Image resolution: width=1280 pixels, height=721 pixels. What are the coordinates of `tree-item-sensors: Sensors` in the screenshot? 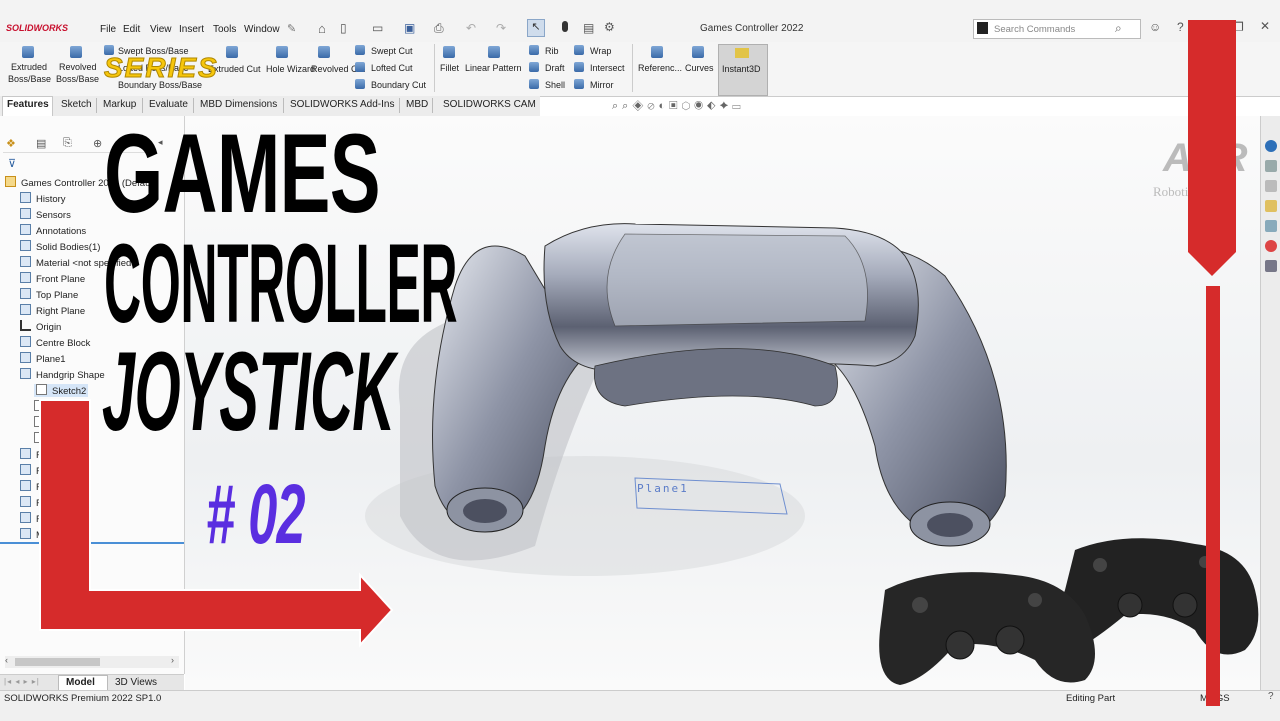 It's located at (45, 214).